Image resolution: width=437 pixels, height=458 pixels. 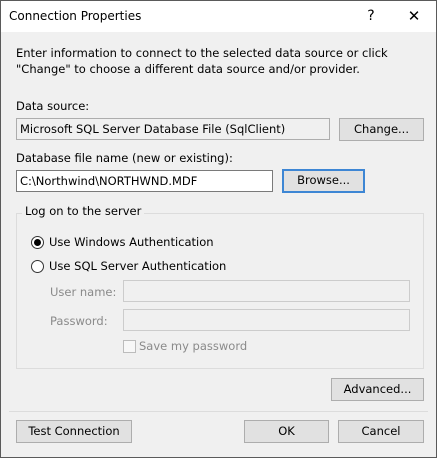 What do you see at coordinates (218, 411) in the screenshot?
I see `button-separator` at bounding box center [218, 411].